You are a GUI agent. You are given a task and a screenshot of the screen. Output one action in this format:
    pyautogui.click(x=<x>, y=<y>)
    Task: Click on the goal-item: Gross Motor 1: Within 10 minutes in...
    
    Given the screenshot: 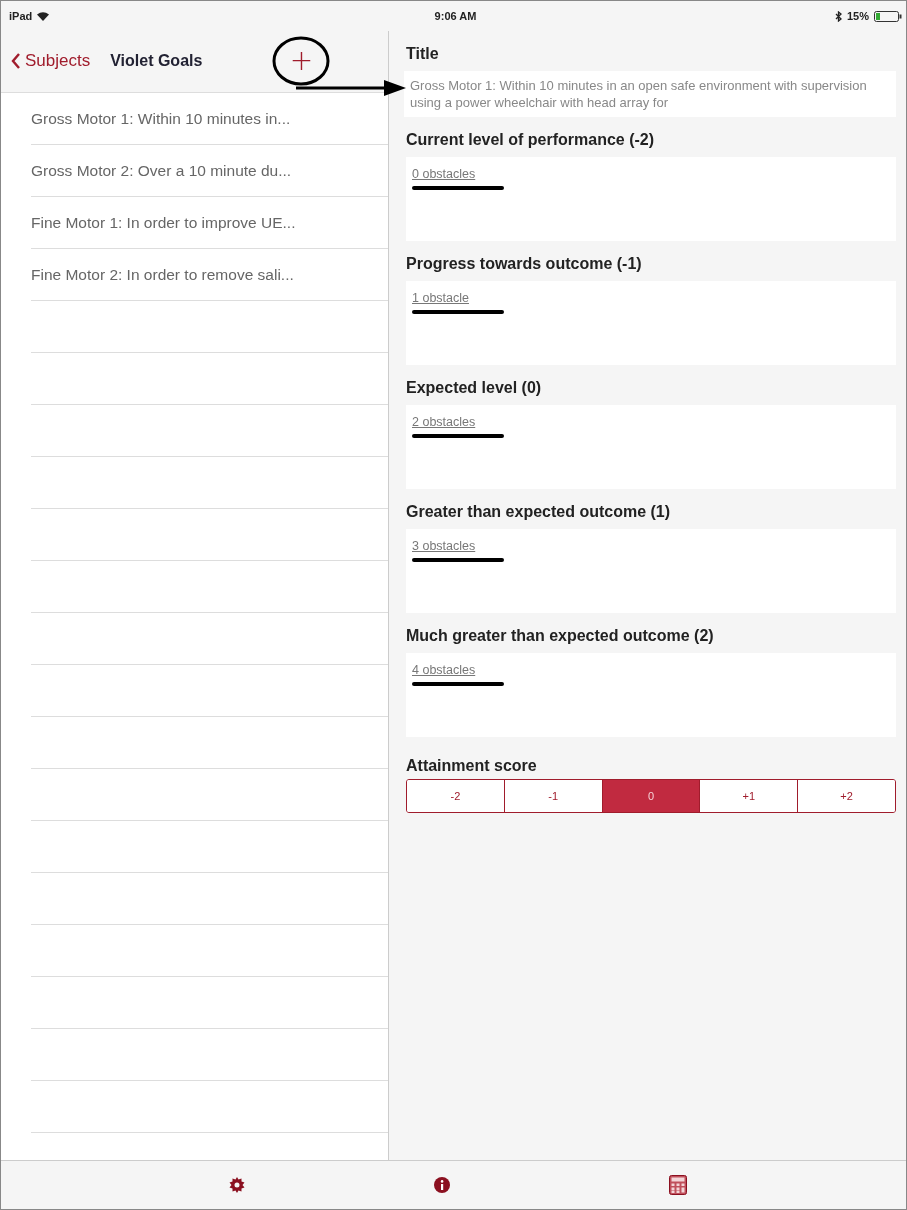 What is the action you would take?
    pyautogui.click(x=209, y=119)
    